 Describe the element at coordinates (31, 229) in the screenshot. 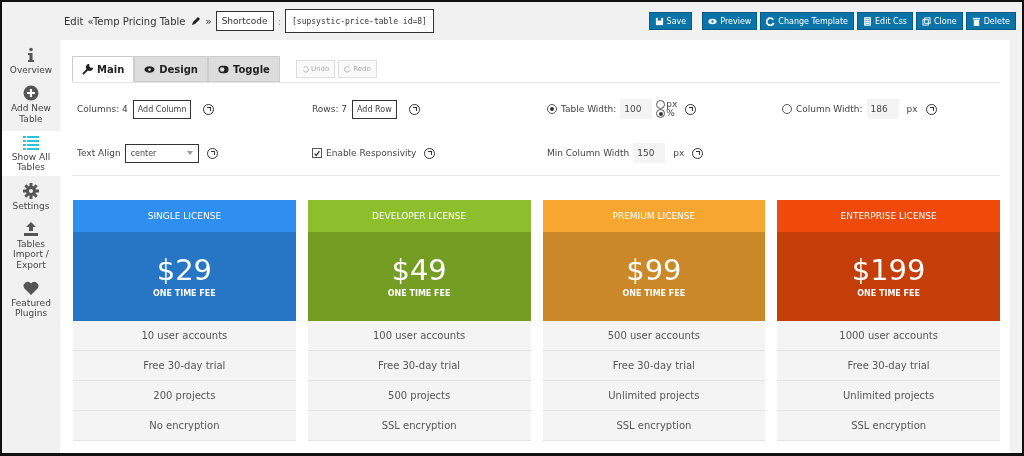

I see `upload-icon` at that location.